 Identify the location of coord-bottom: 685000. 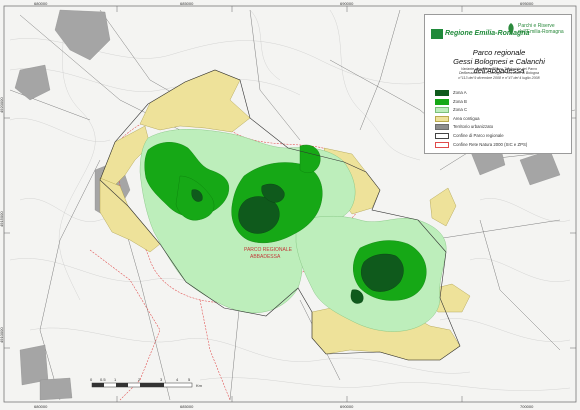
(187, 406).